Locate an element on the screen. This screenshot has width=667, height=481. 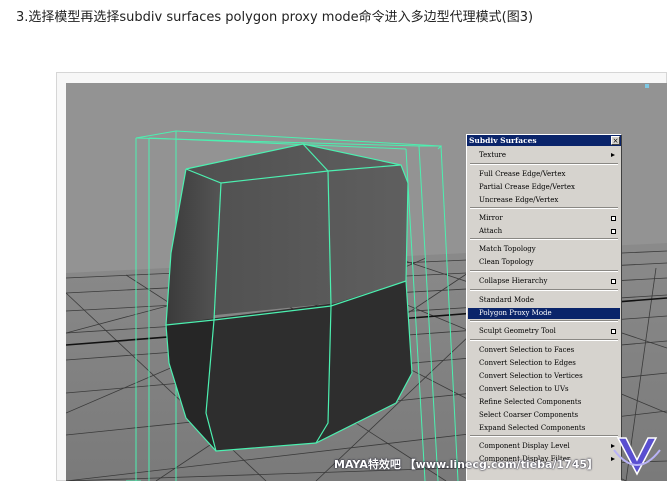
menu-item-label: Attach is located at coordinates (491, 231).